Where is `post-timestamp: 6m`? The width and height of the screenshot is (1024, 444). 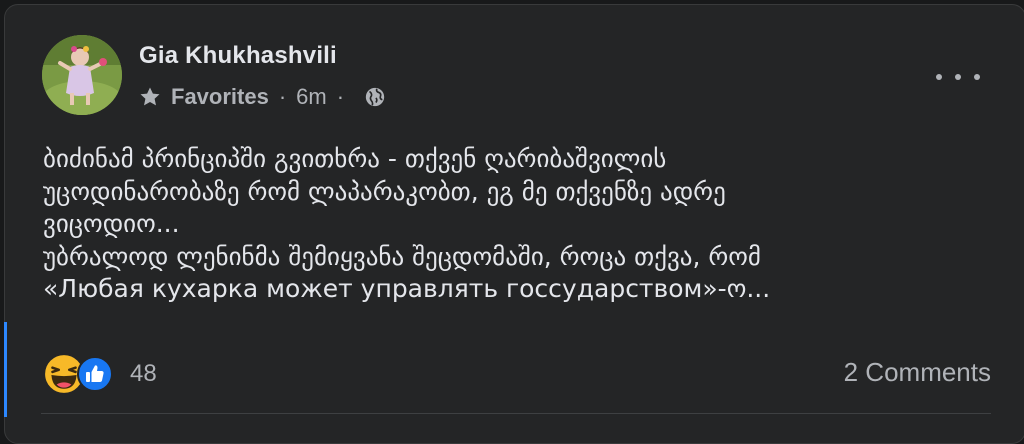 post-timestamp: 6m is located at coordinates (311, 97).